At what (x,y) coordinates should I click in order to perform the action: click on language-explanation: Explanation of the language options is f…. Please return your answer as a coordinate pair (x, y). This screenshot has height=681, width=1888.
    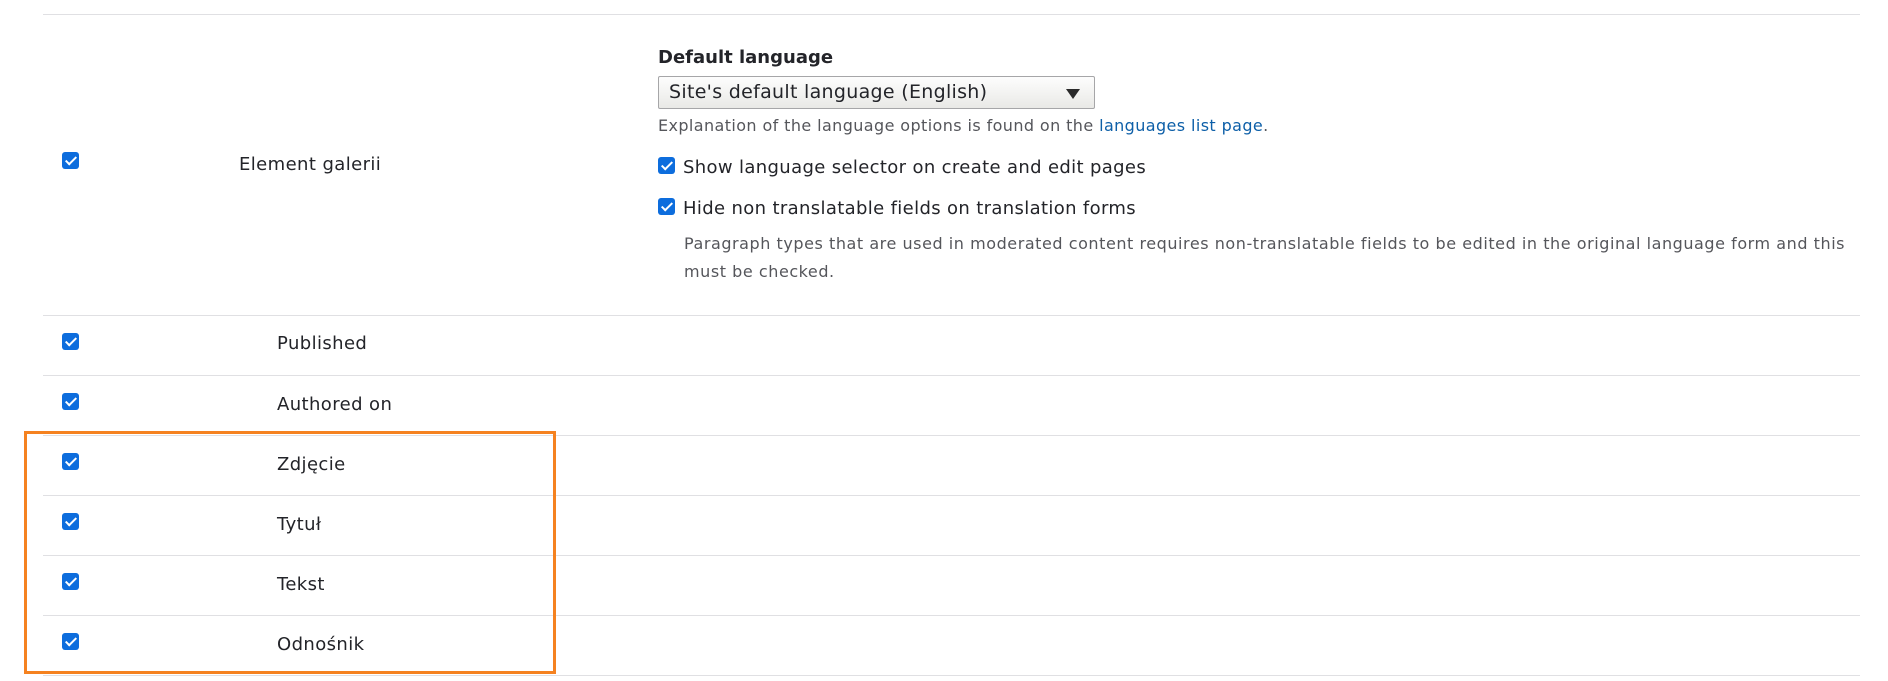
    Looking at the image, I should click on (963, 125).